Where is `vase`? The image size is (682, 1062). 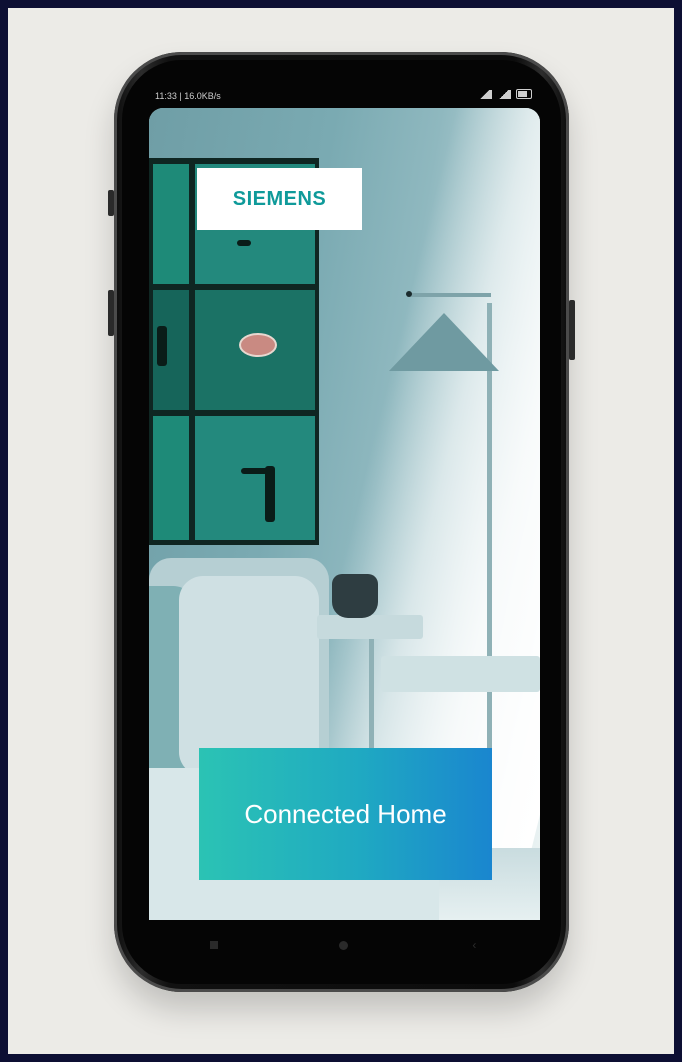 vase is located at coordinates (355, 596).